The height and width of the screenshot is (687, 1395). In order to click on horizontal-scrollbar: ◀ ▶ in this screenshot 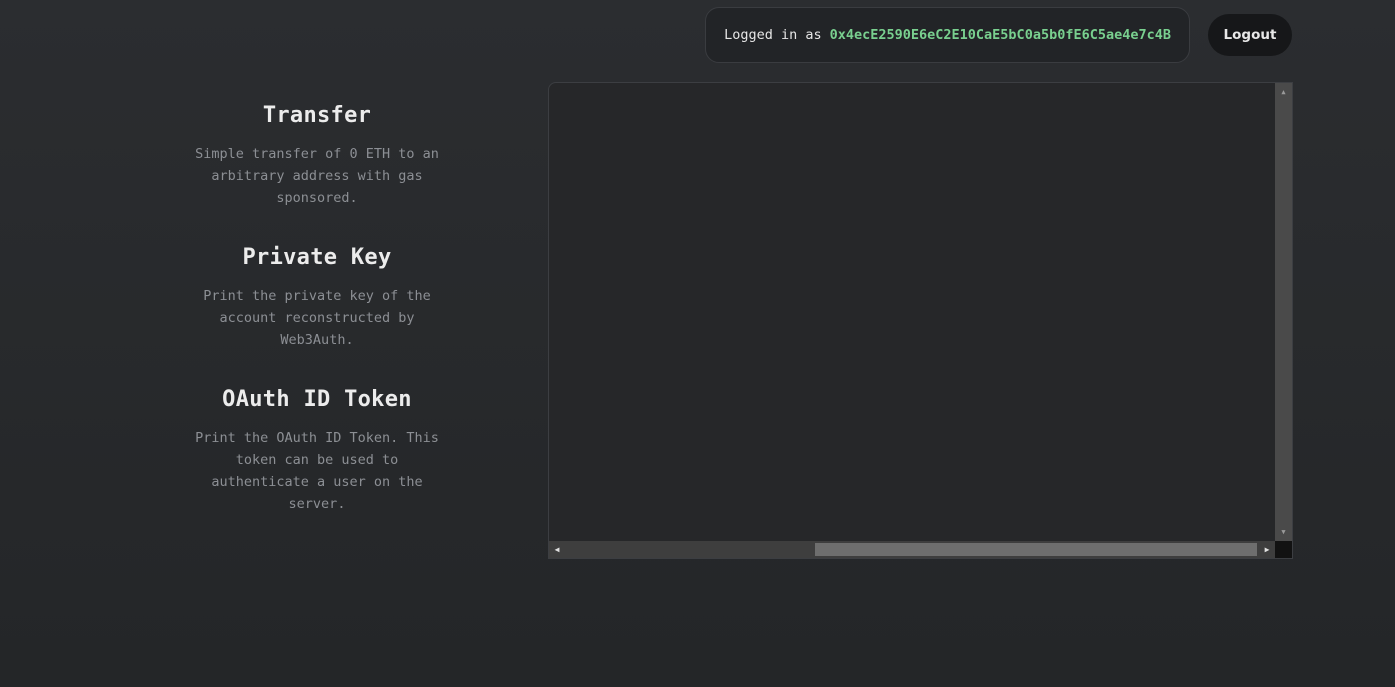, I will do `click(912, 549)`.